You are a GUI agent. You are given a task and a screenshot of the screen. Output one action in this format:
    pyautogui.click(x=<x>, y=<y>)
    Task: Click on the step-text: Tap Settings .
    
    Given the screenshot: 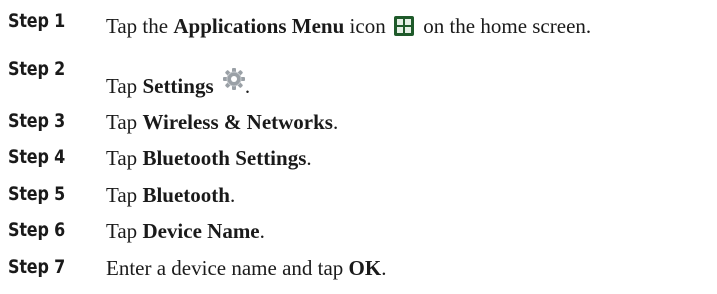 What is the action you would take?
    pyautogui.click(x=178, y=83)
    